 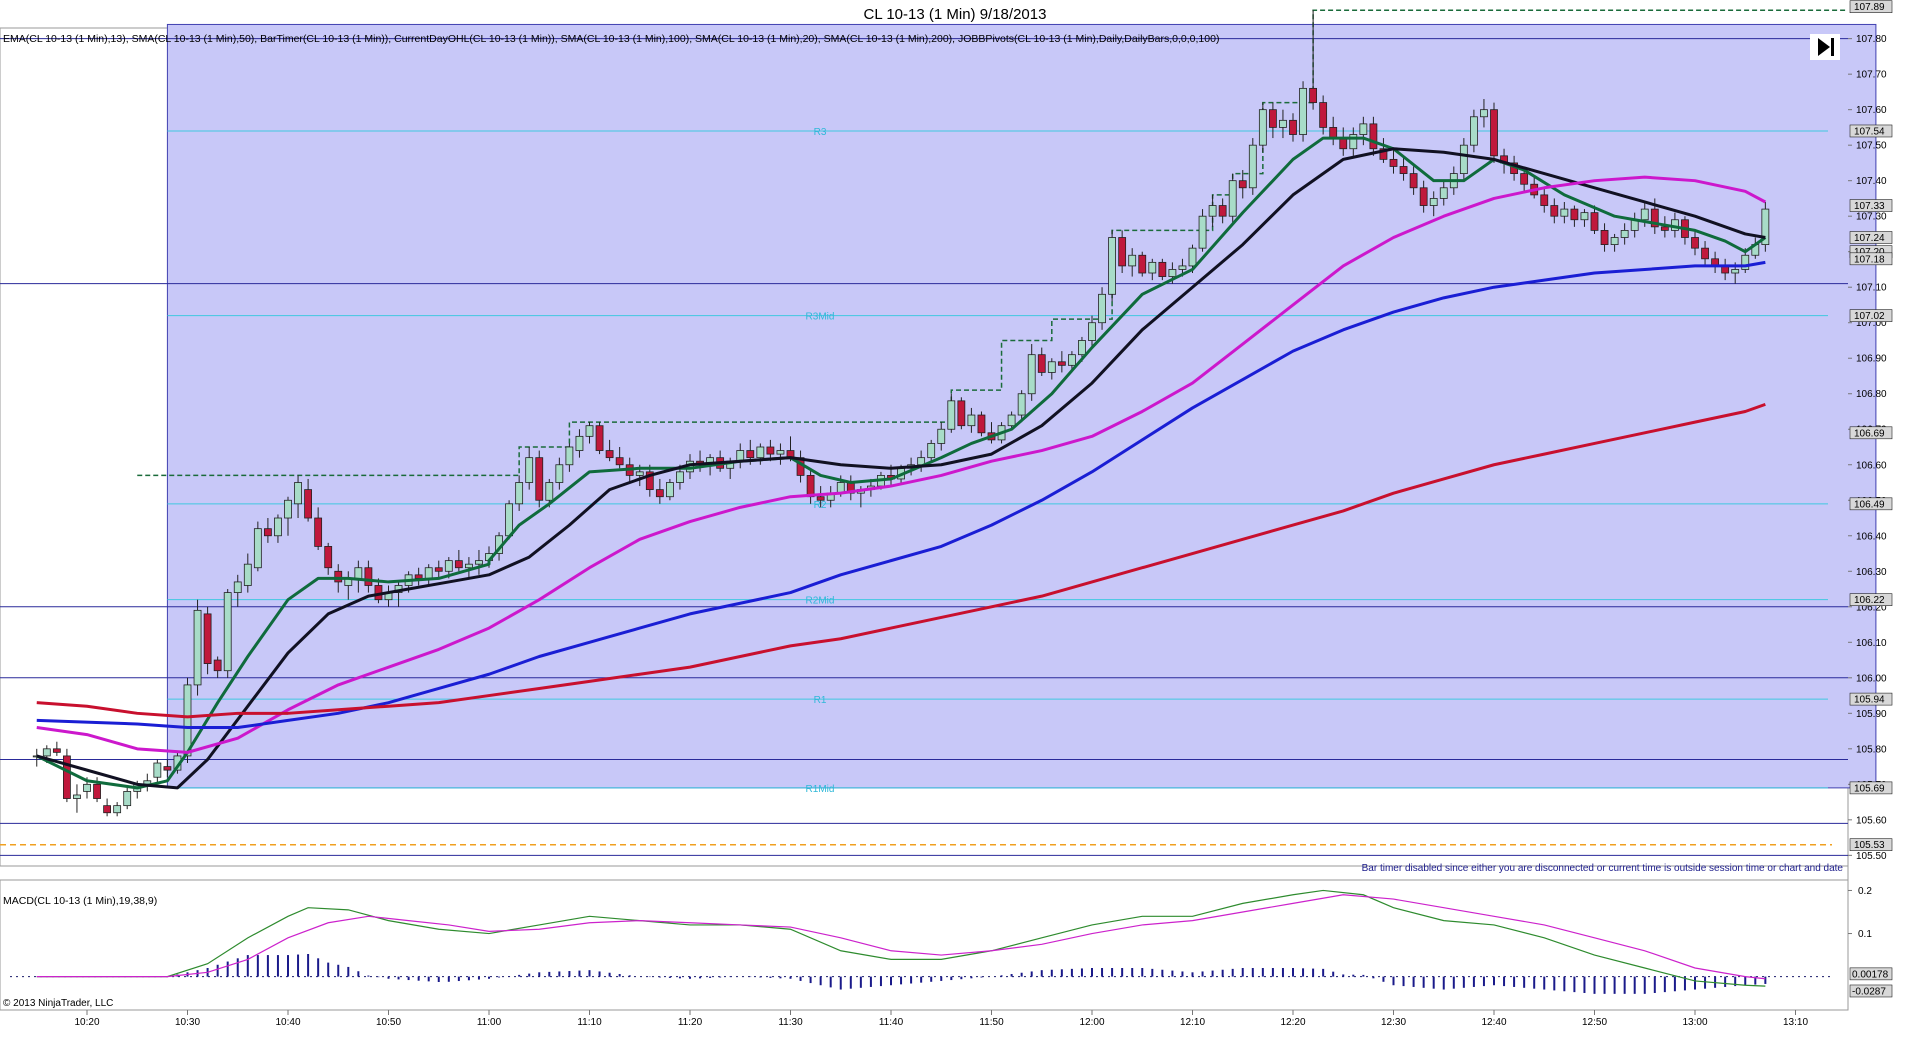 I want to click on y-tick-label: 105.50, so click(x=1871, y=856).